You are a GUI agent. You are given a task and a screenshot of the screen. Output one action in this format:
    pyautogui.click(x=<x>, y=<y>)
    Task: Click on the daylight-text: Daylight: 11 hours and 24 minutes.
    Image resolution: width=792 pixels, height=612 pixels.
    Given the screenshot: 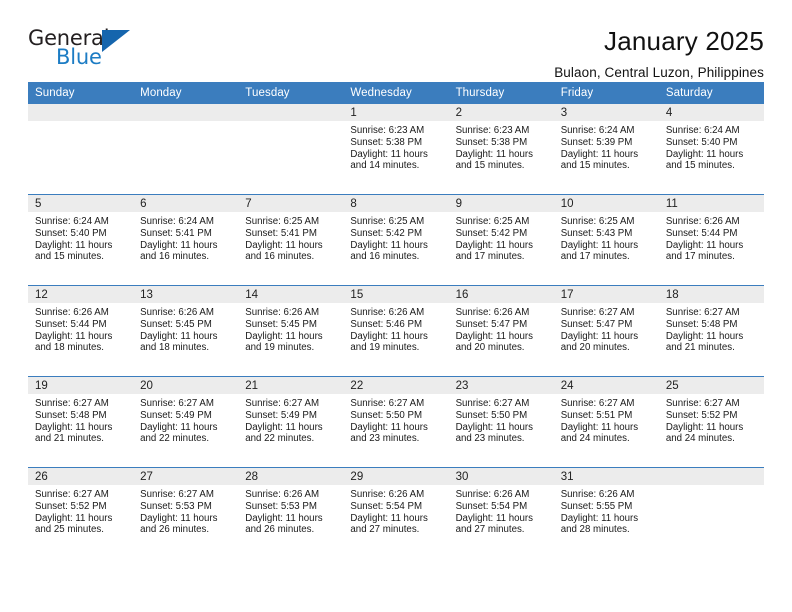 What is the action you would take?
    pyautogui.click(x=599, y=433)
    